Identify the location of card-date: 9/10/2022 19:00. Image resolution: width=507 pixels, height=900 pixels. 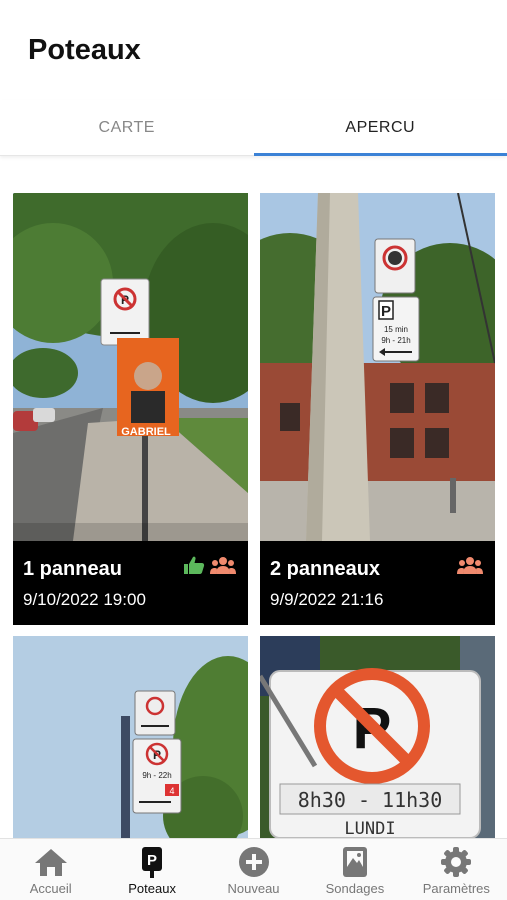
(84, 599).